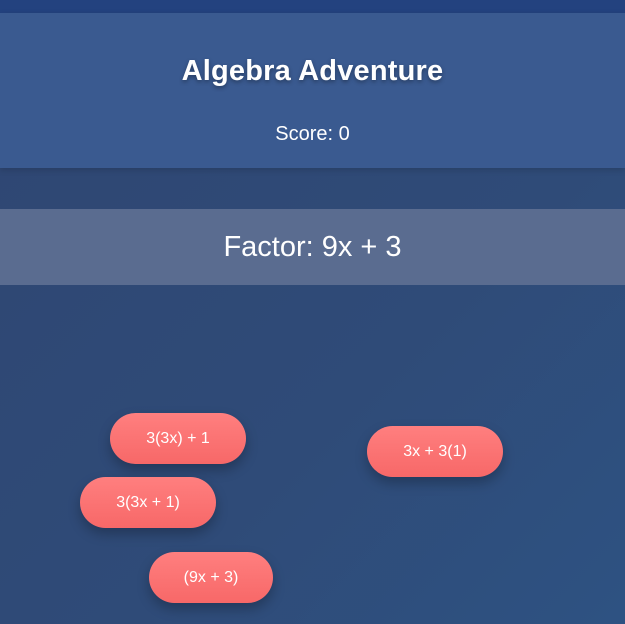  I want to click on problem-bar: Factor: 9x + 3, so click(312, 247).